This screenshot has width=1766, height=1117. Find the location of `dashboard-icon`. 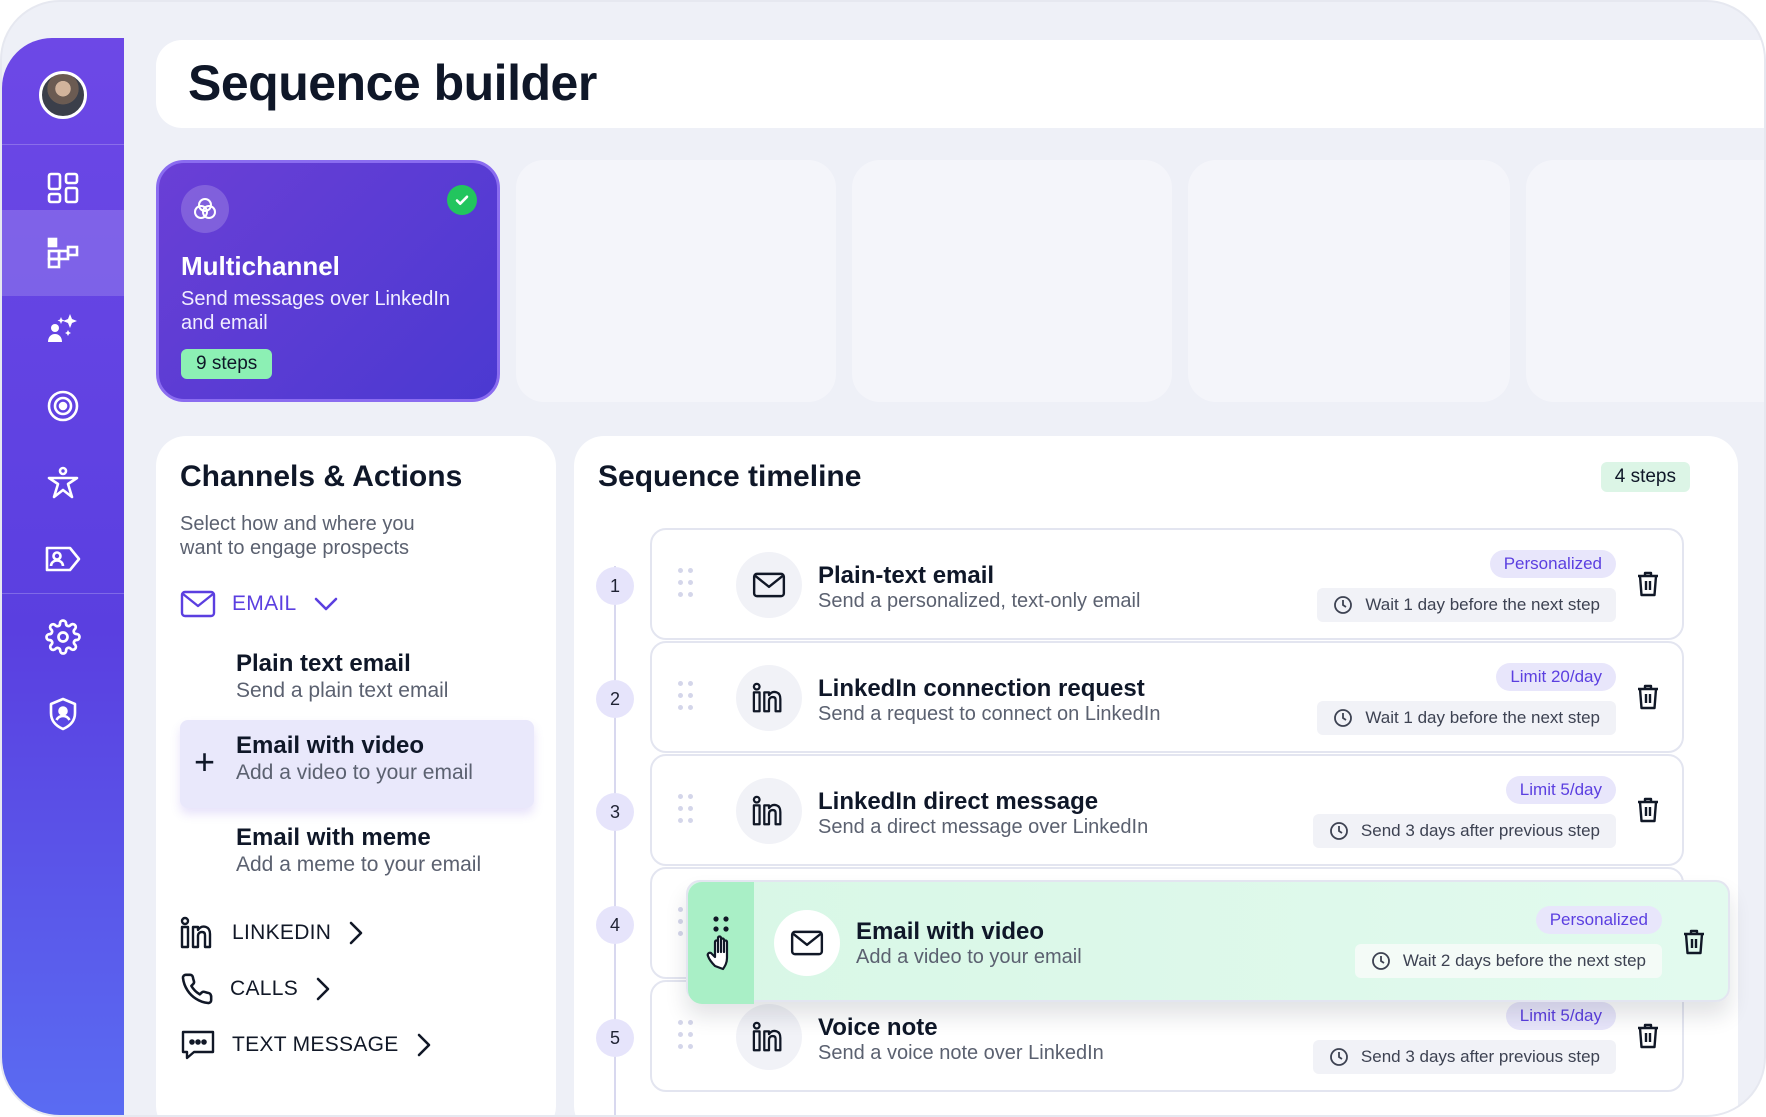

dashboard-icon is located at coordinates (63, 188).